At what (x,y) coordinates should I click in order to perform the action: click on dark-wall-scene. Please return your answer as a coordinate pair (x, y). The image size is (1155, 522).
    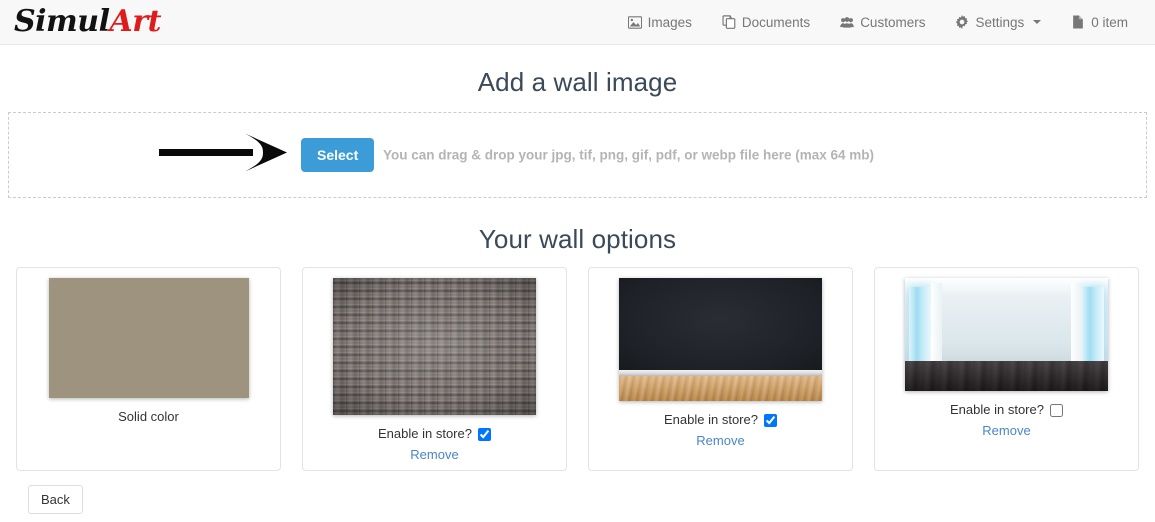
    Looking at the image, I should click on (720, 339).